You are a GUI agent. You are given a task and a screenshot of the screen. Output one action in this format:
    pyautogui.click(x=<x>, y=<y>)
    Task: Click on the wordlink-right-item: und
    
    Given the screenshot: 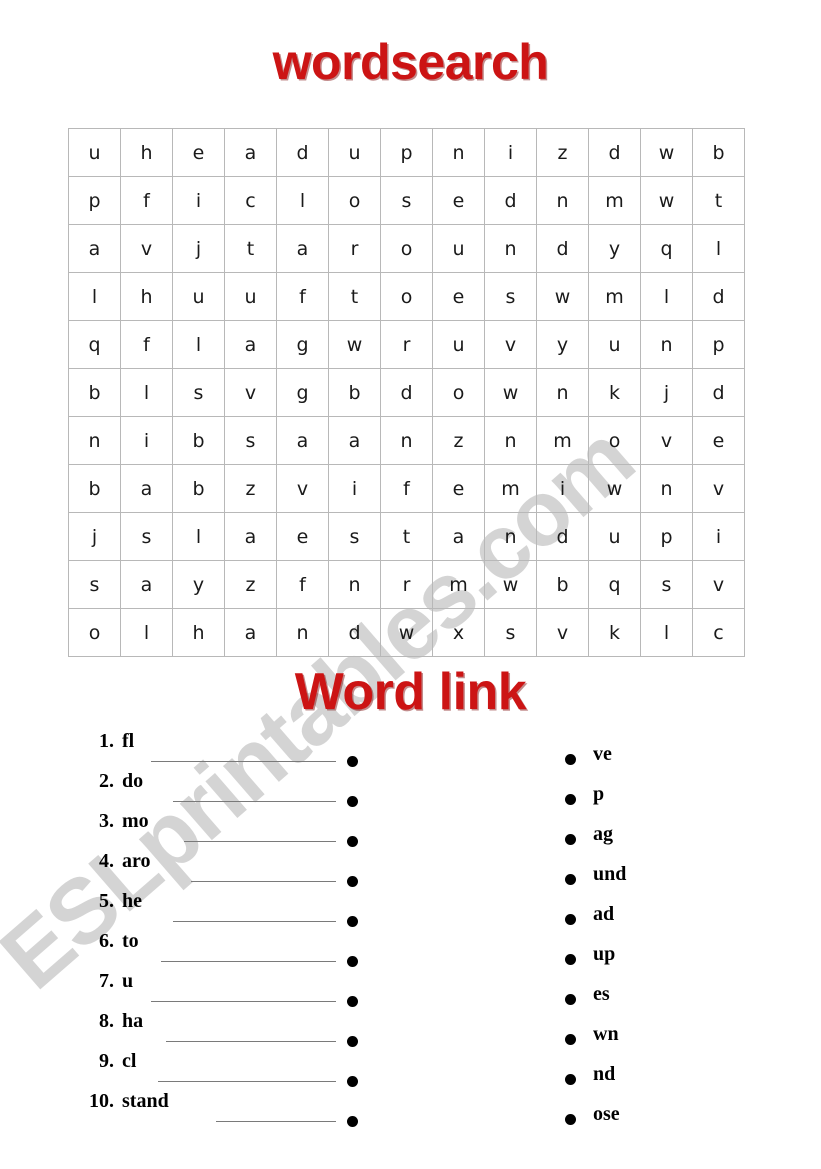 What is the action you would take?
    pyautogui.click(x=675, y=882)
    